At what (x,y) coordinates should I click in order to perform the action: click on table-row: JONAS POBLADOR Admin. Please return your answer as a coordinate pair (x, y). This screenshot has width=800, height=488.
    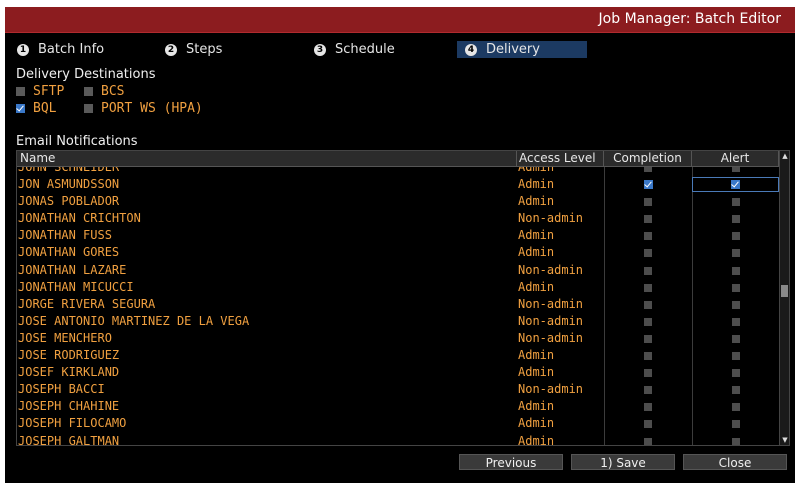
    Looking at the image, I should click on (398, 201).